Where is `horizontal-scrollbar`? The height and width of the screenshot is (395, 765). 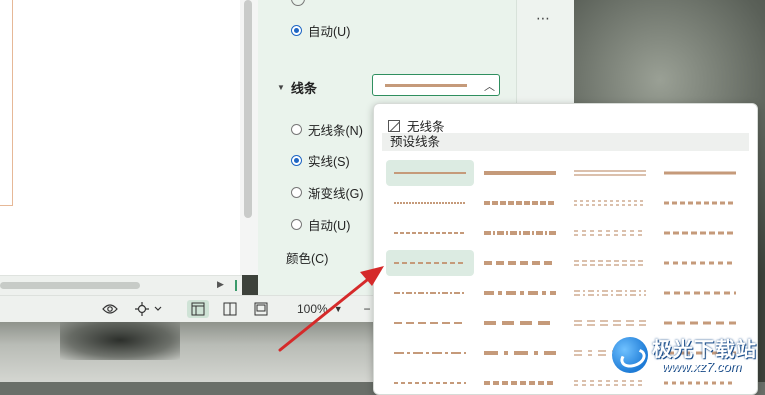
horizontal-scrollbar is located at coordinates (70, 285).